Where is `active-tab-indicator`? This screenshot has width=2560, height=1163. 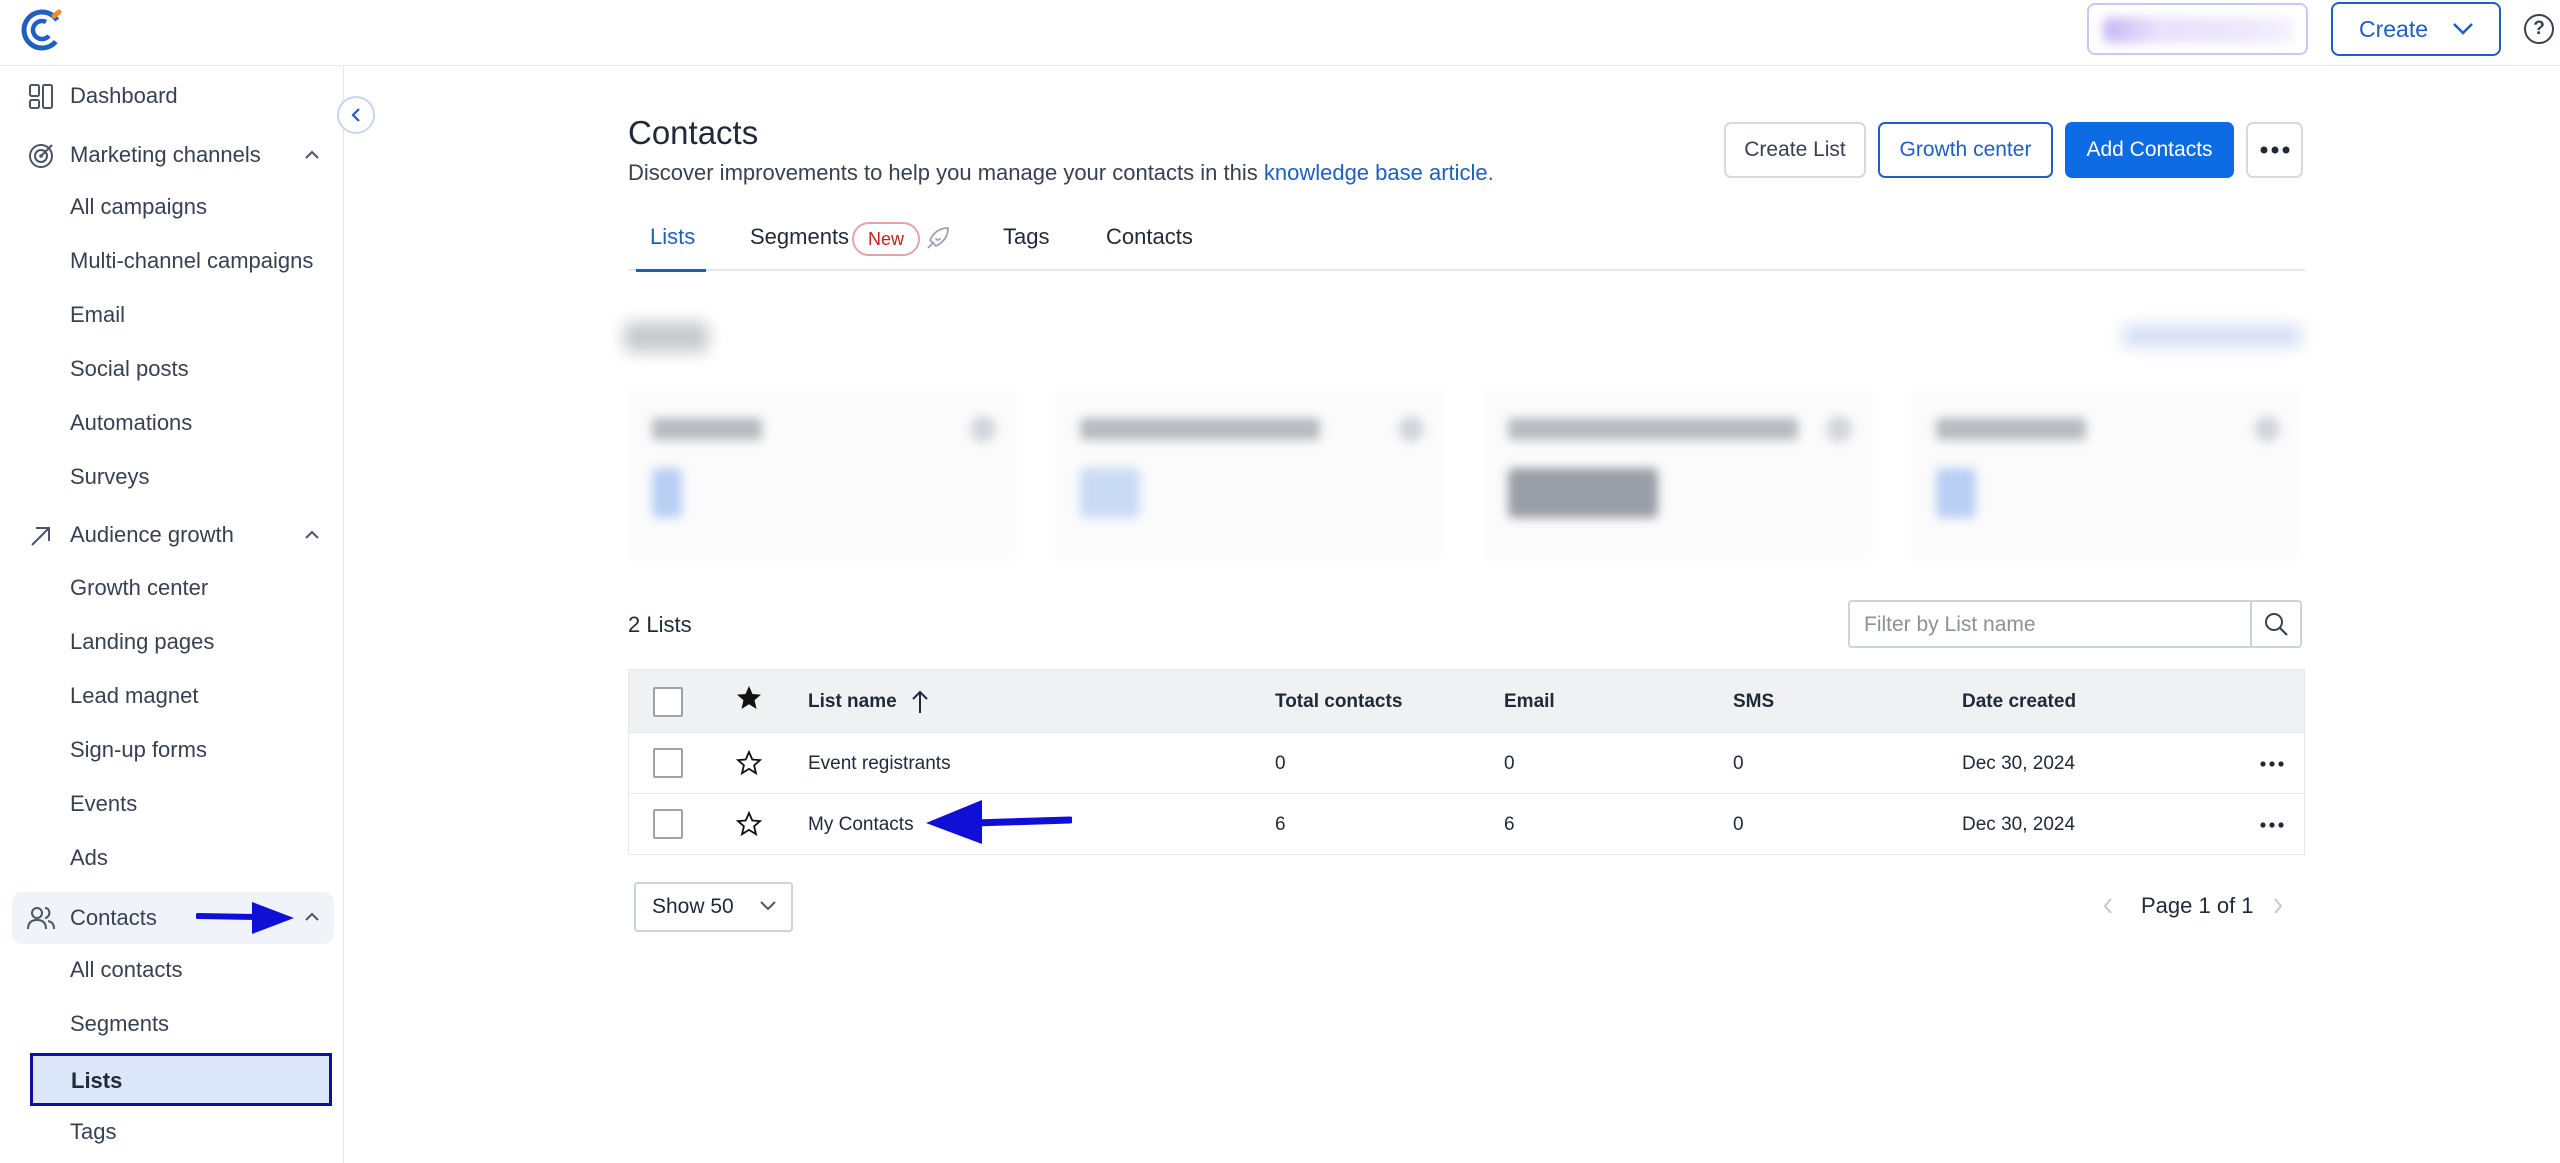
active-tab-indicator is located at coordinates (671, 270).